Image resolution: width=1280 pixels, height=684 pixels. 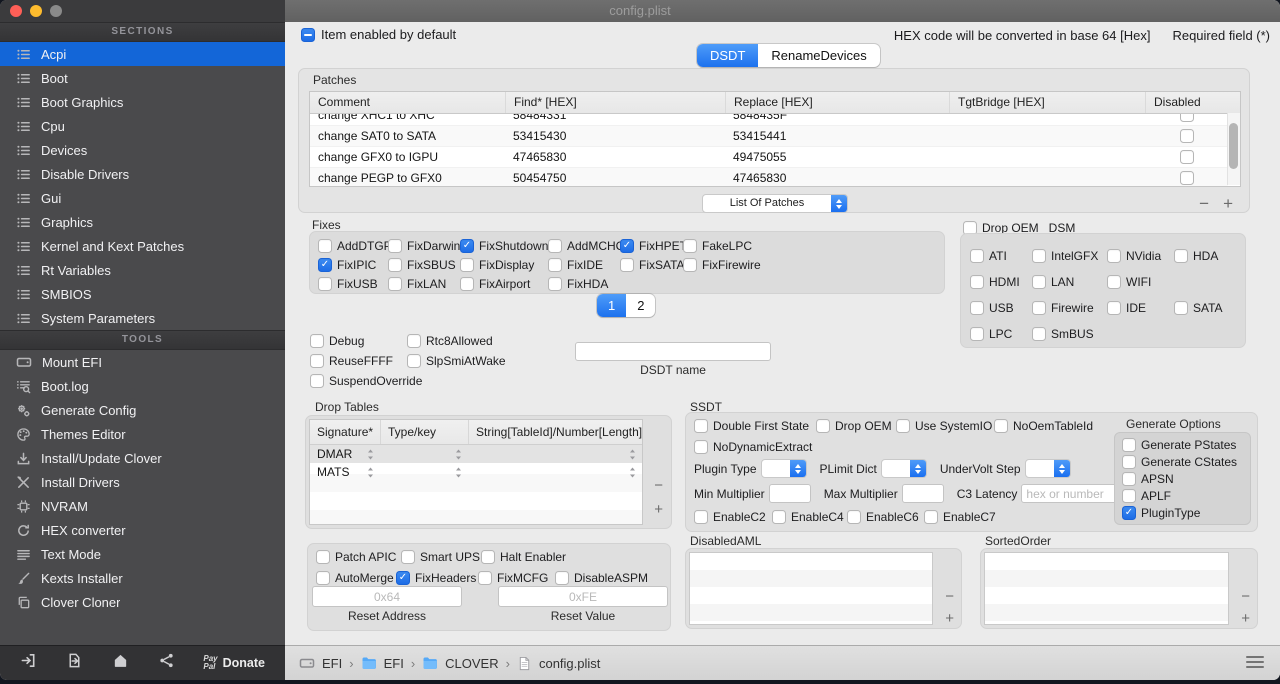 I want to click on checkbox-smart-ups: Smart UPS, so click(x=441, y=557).